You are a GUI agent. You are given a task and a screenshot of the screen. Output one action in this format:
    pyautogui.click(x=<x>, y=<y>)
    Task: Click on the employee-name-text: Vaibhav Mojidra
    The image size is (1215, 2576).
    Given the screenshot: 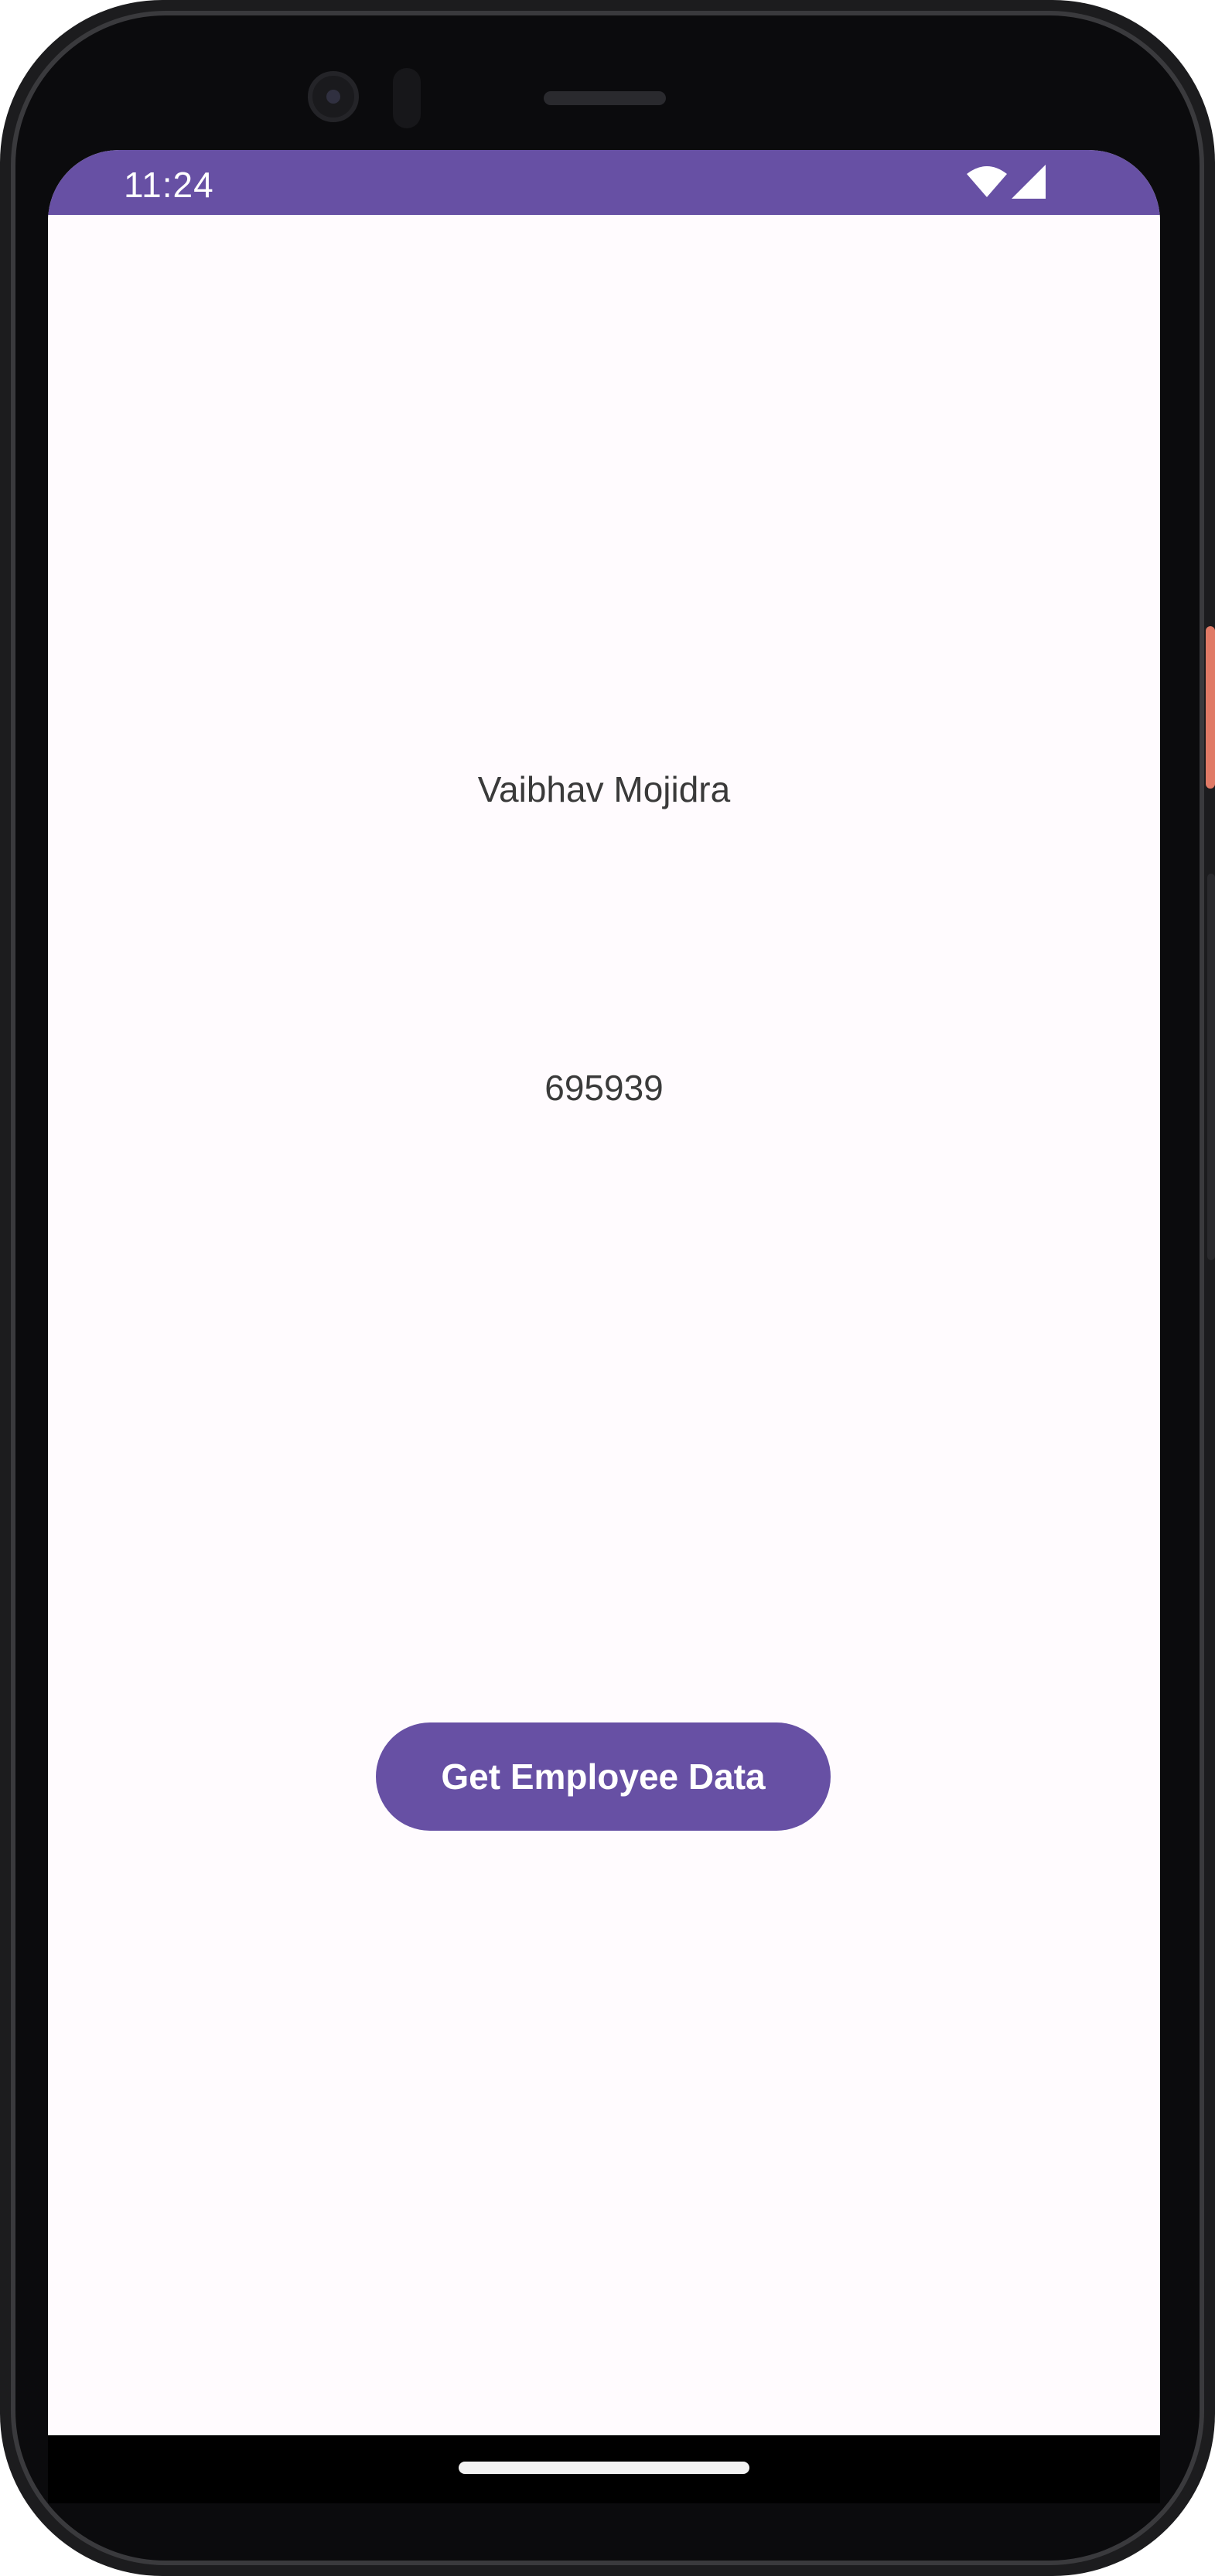 What is the action you would take?
    pyautogui.click(x=604, y=789)
    